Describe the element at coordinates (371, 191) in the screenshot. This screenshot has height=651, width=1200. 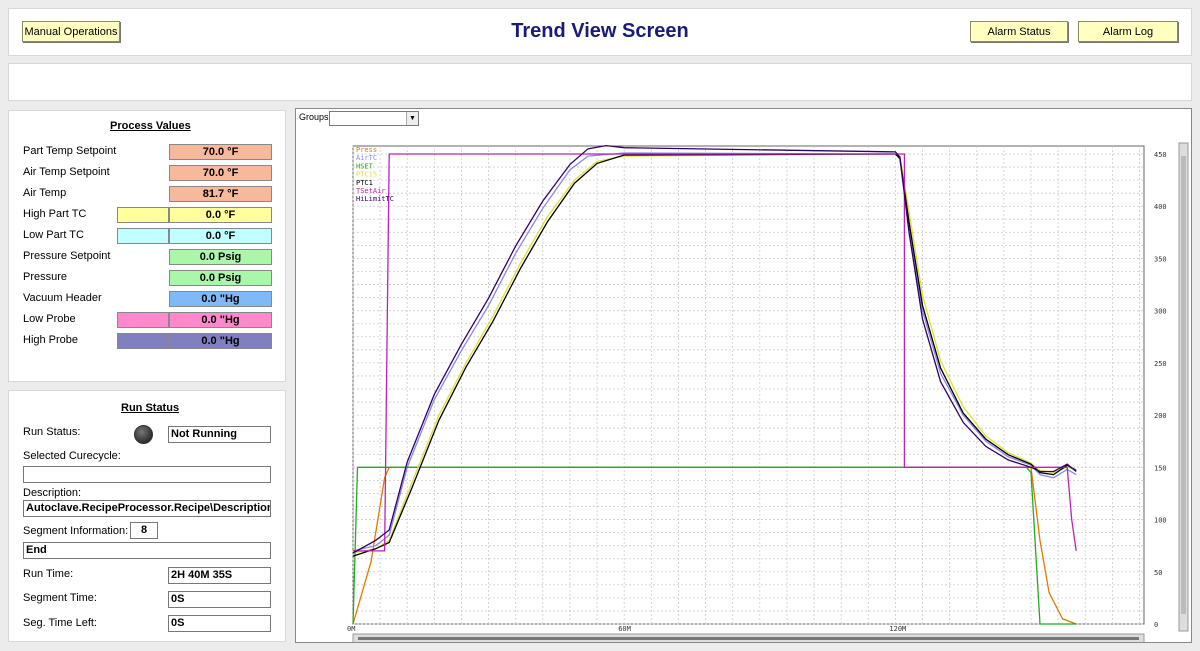
I see `legend-entry: TSetAir` at that location.